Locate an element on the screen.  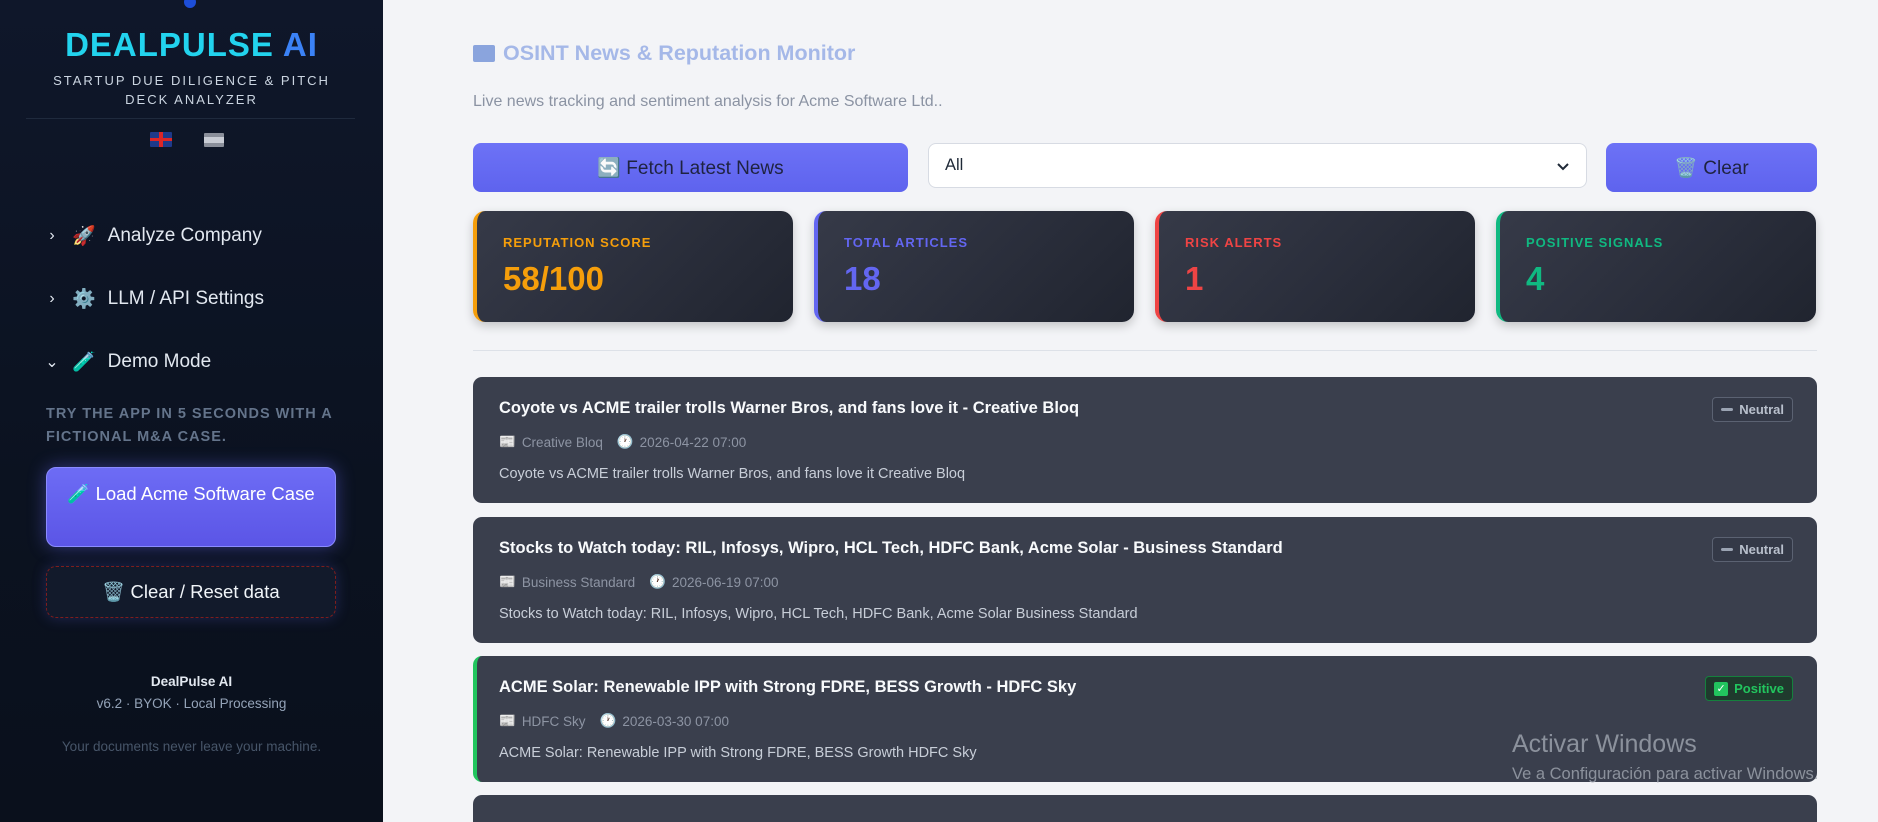
rocket-icon: 🚀 is located at coordinates (84, 236).